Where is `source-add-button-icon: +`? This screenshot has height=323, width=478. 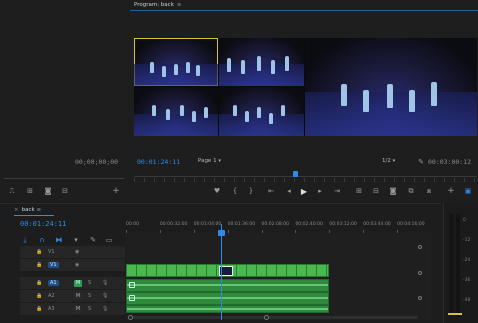 source-add-button-icon: + is located at coordinates (116, 191).